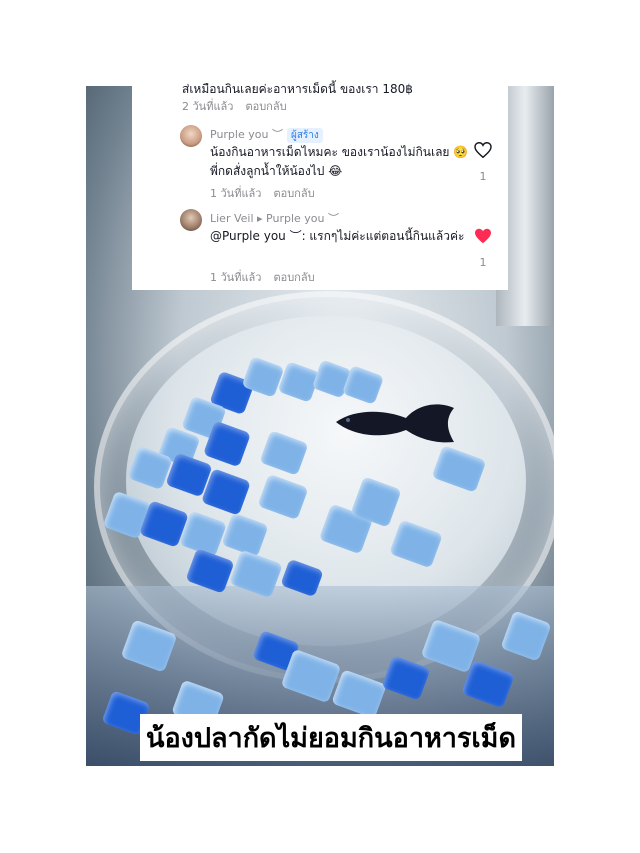 Image resolution: width=640 pixels, height=853 pixels. What do you see at coordinates (208, 106) in the screenshot?
I see `comment-time: 2 วันที่แล้ว` at bounding box center [208, 106].